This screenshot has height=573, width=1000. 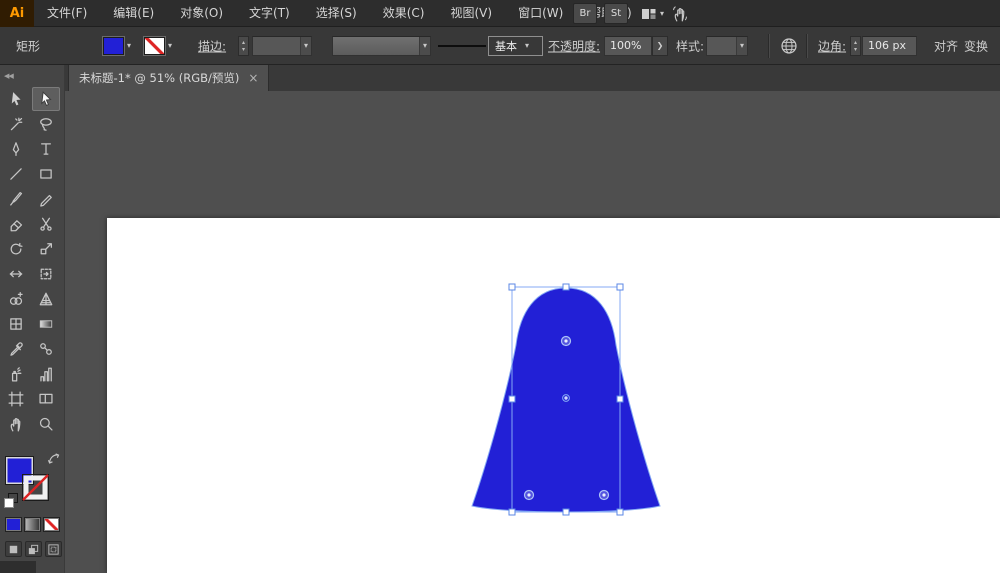 What do you see at coordinates (16, 299) in the screenshot?
I see `shape-builder-tool` at bounding box center [16, 299].